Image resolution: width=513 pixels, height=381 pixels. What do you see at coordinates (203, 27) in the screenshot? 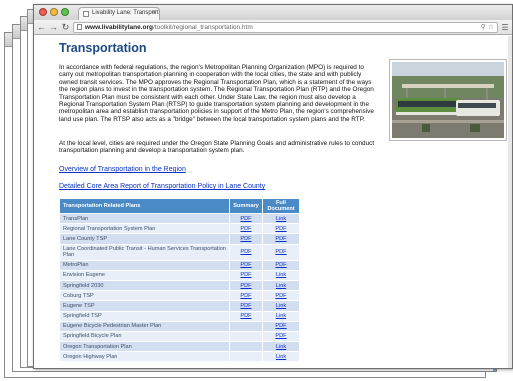
I see `url-path: /toolkit/regional_transportation.htm` at bounding box center [203, 27].